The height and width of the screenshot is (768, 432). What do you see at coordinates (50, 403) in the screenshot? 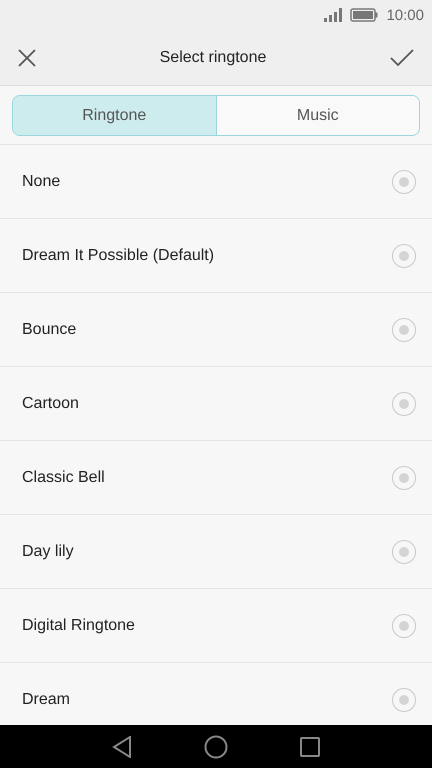
I see `ringtone-name: Cartoon` at bounding box center [50, 403].